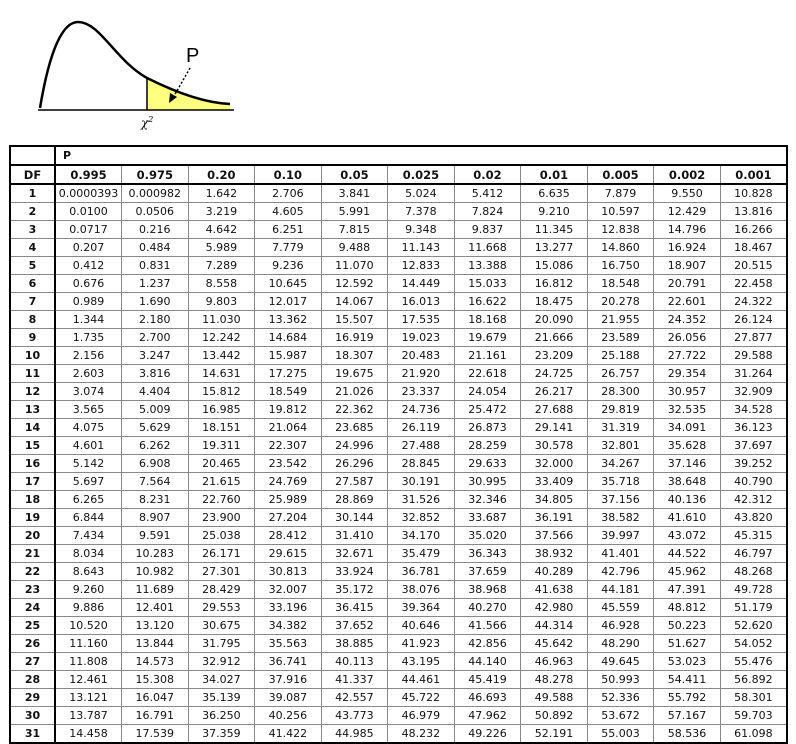 The image size is (796, 744). What do you see at coordinates (421, 679) in the screenshot?
I see `critical-value-cell: 44.461` at bounding box center [421, 679].